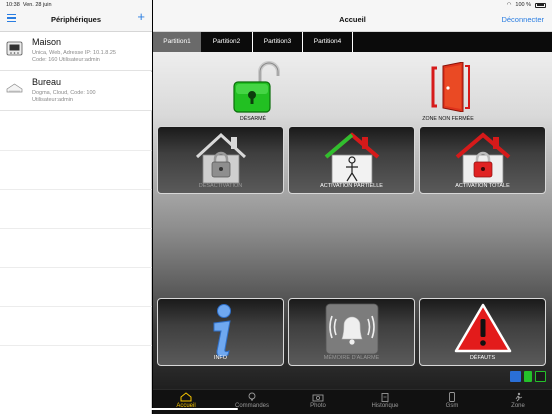 The width and height of the screenshot is (552, 414). Describe the element at coordinates (177, 42) in the screenshot. I see `tab-partition1: Partition1` at that location.